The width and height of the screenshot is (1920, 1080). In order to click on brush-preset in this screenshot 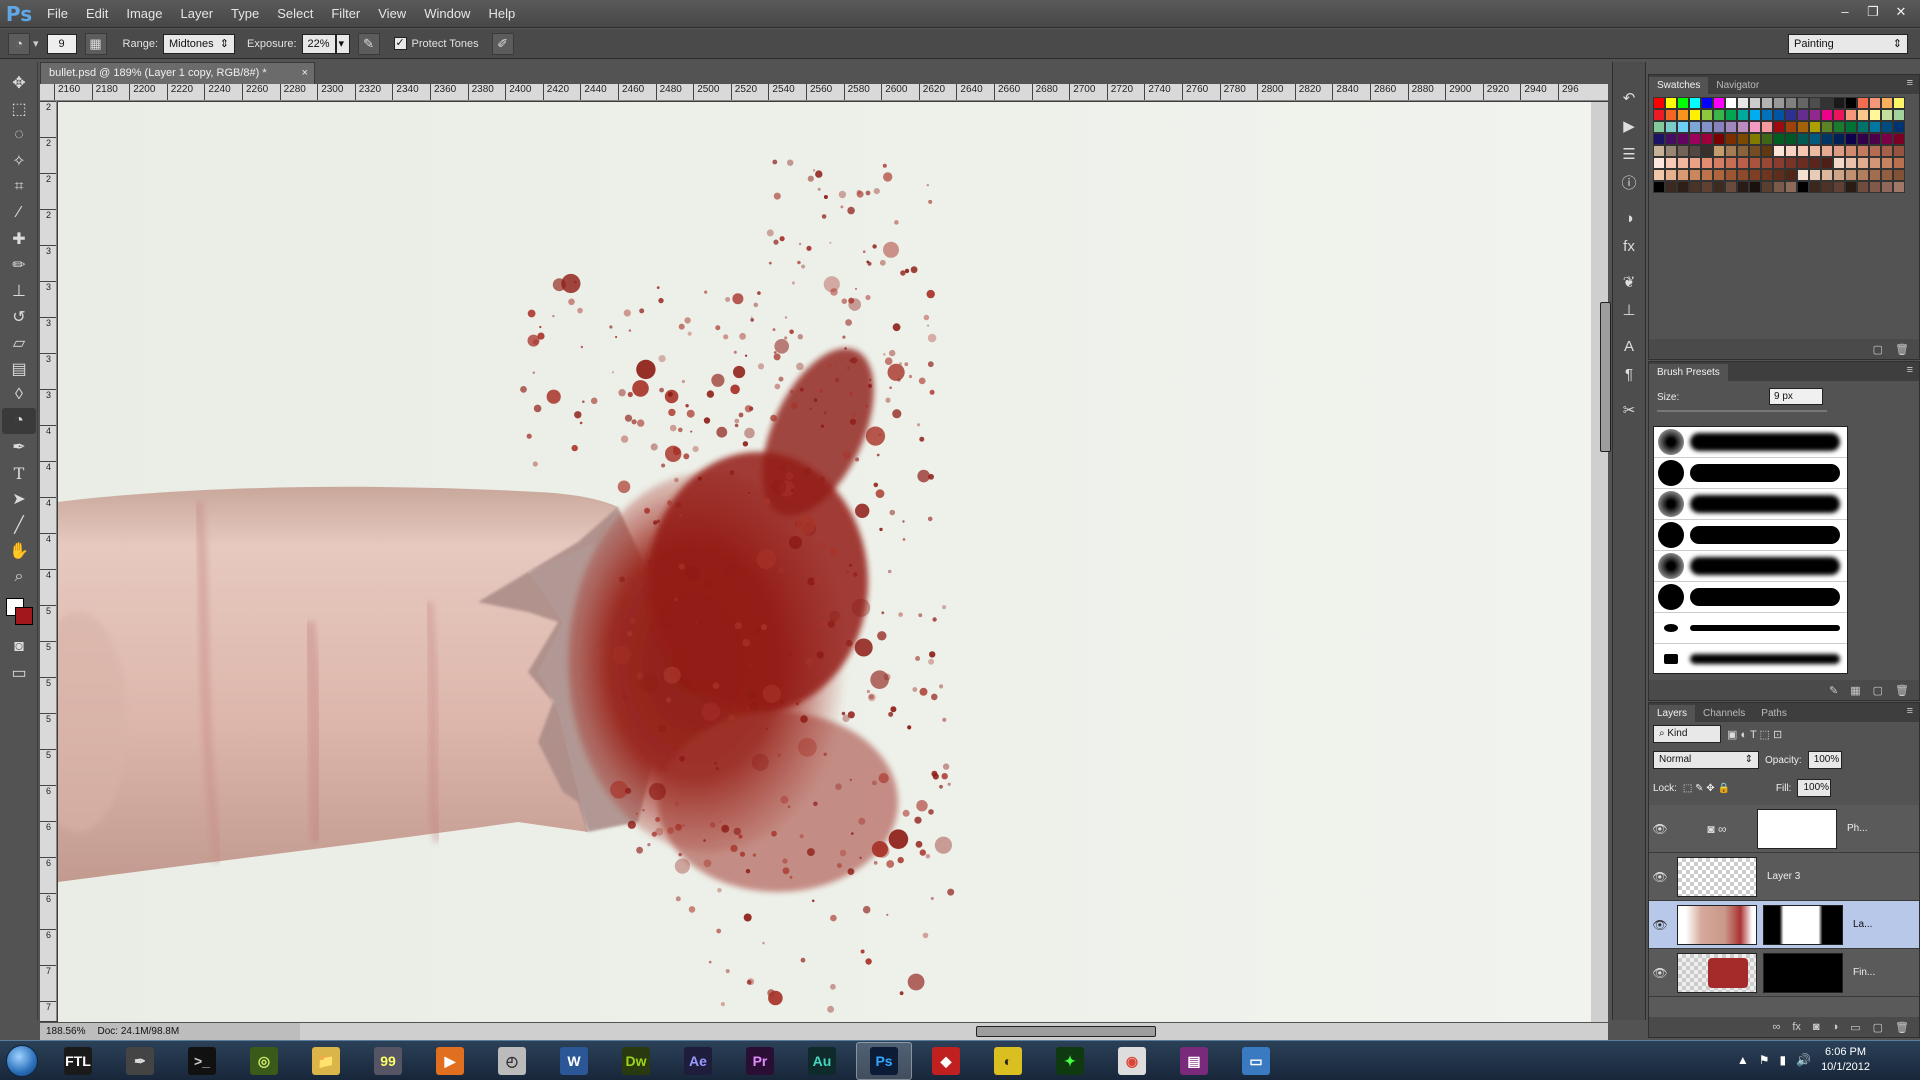, I will do `click(1750, 658)`.